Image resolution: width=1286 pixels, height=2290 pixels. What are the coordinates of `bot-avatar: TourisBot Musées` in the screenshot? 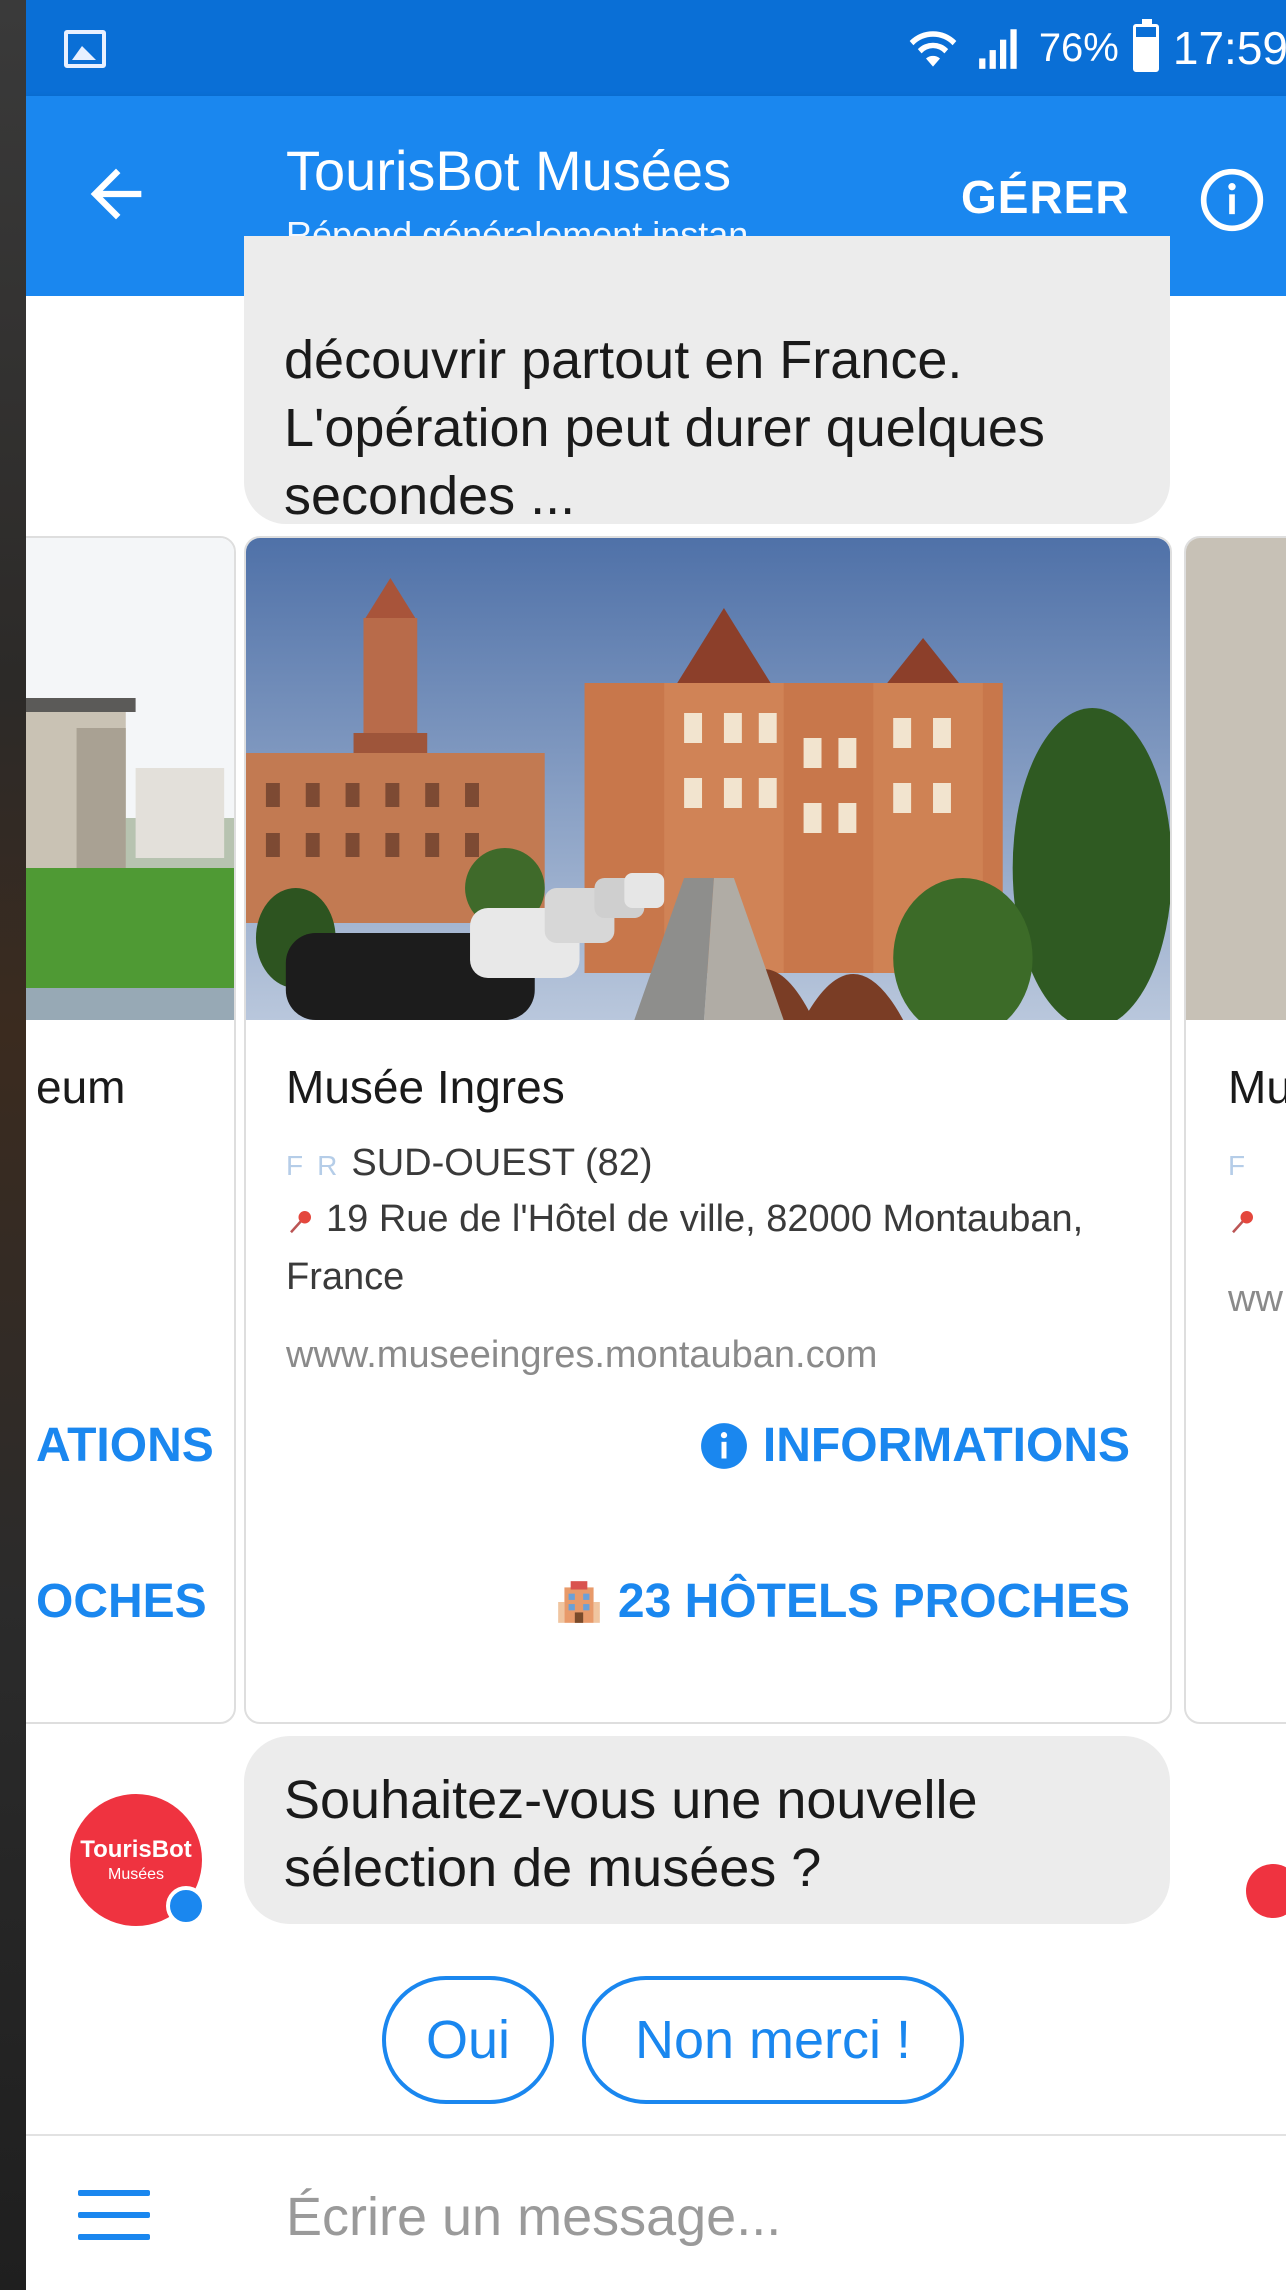 It's located at (138, 1860).